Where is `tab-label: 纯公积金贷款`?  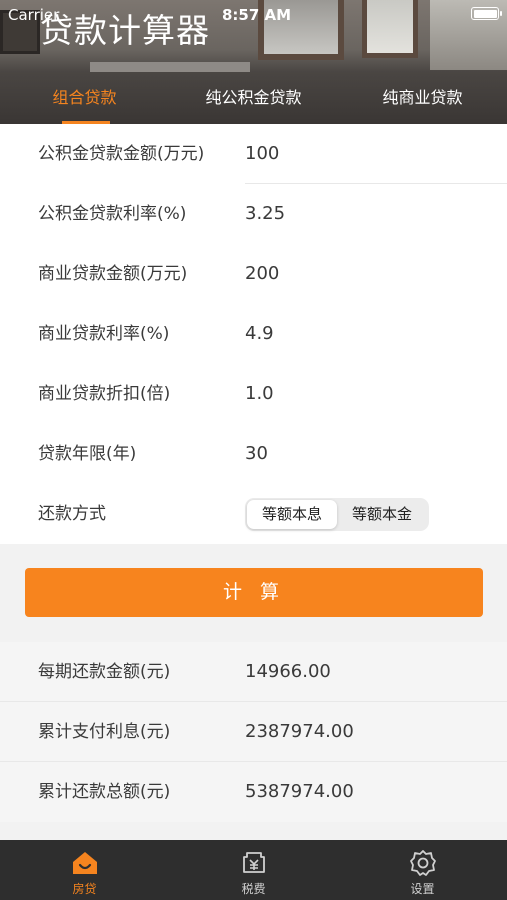 tab-label: 纯公积金贷款 is located at coordinates (253, 97).